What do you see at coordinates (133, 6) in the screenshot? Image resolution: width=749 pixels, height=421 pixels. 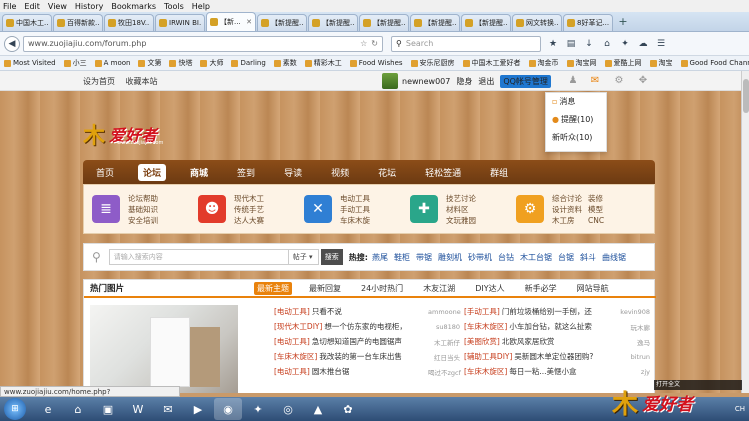 I see `menu-bookmarks: Bookmarks` at bounding box center [133, 6].